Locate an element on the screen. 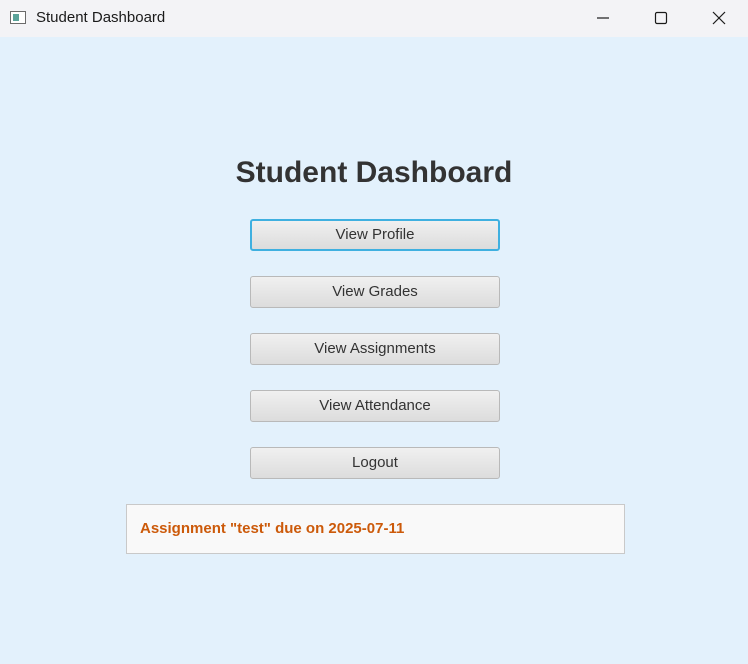 Image resolution: width=748 pixels, height=664 pixels. close-button is located at coordinates (719, 18).